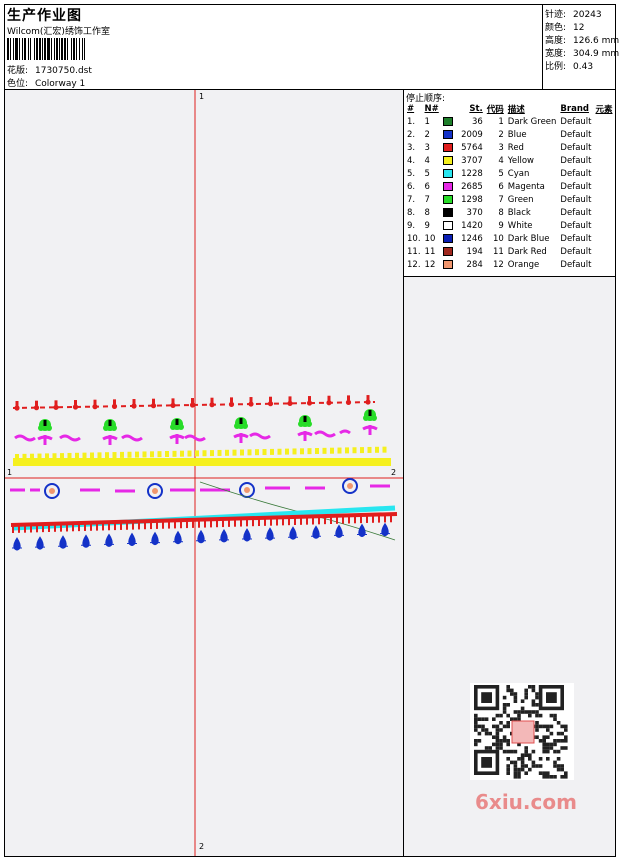 The height and width of the screenshot is (861, 620). I want to click on table-header-row: # N# St. 代码 描述 Brand 元素, so click(510, 108).